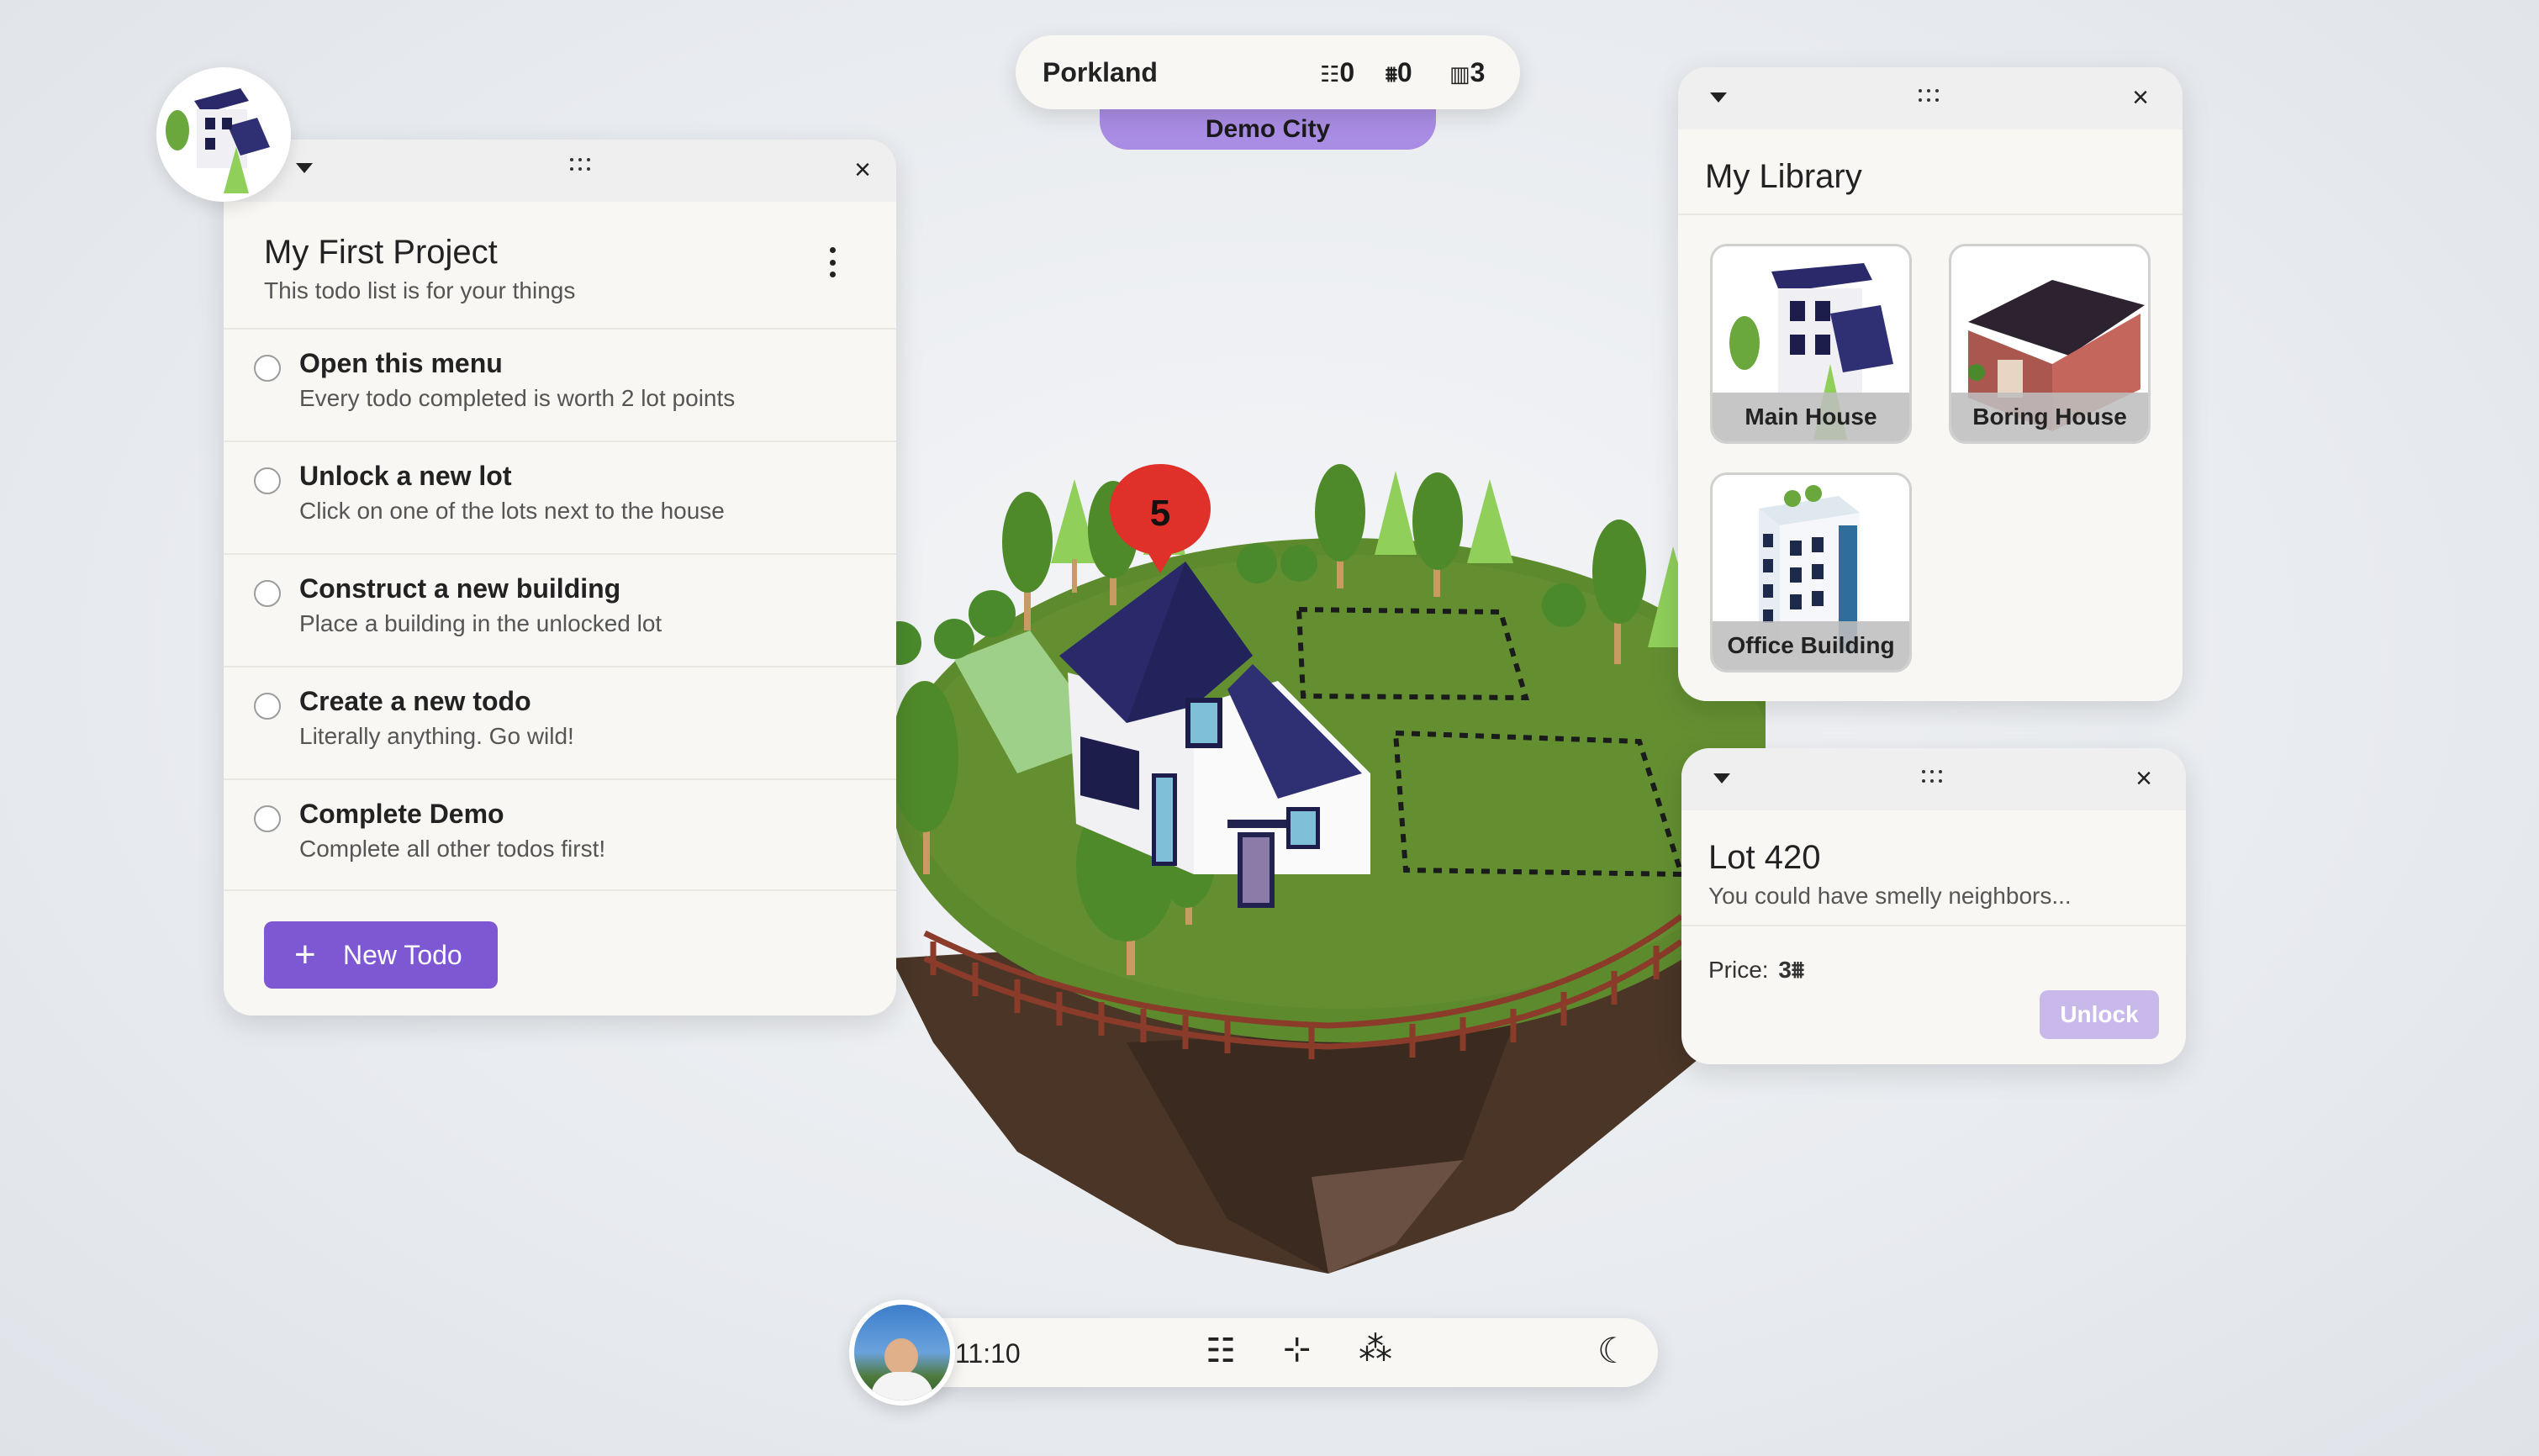 The height and width of the screenshot is (1456, 2539). What do you see at coordinates (381, 252) in the screenshot?
I see `project-title: My First Project` at bounding box center [381, 252].